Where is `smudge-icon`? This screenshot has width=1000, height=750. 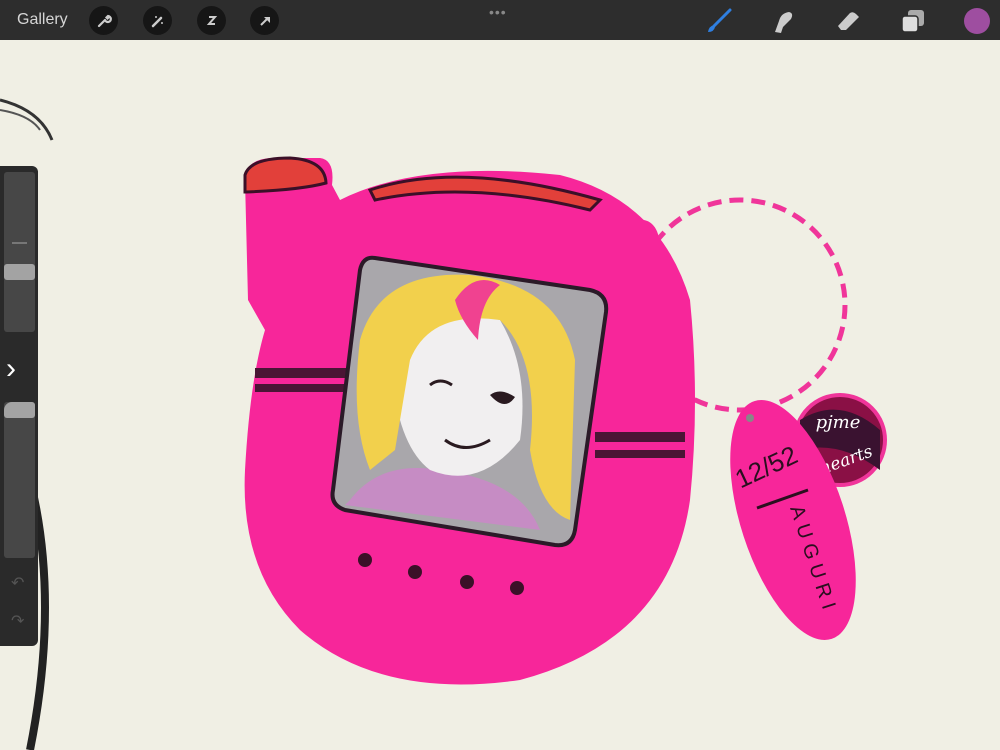
smudge-icon is located at coordinates (784, 22).